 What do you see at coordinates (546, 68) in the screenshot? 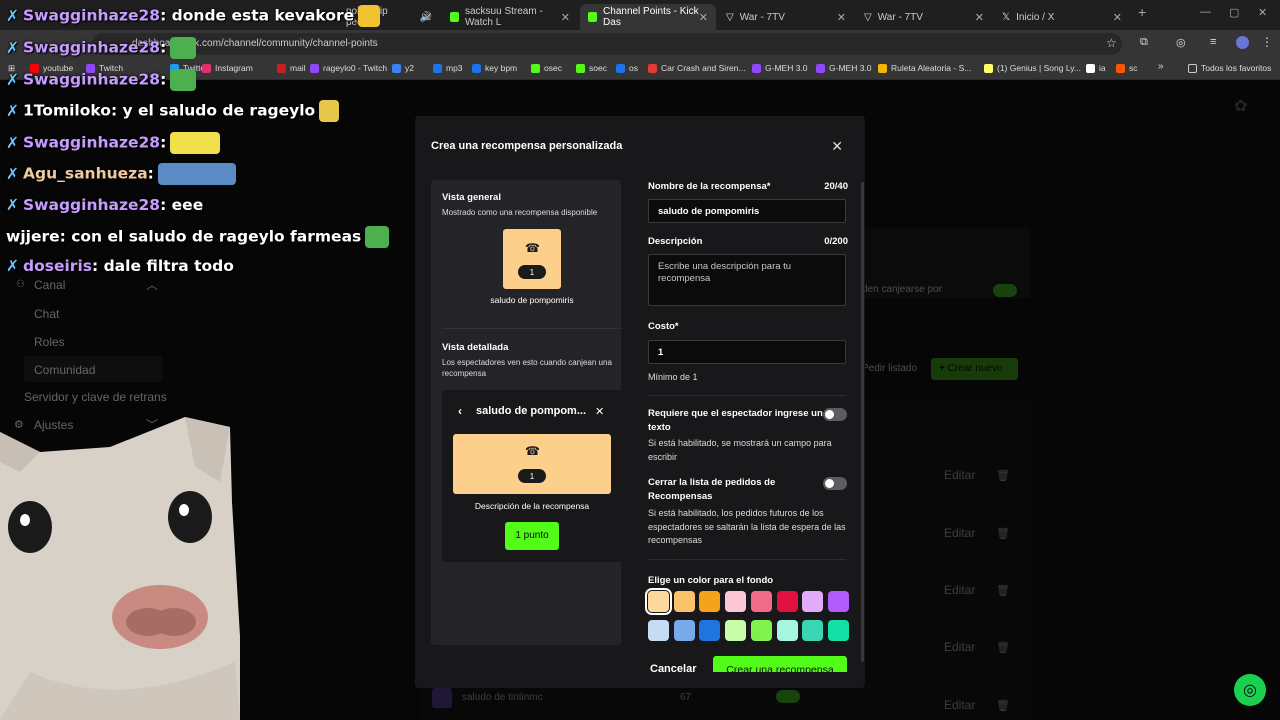
I see `bookmark-item: osec` at bounding box center [546, 68].